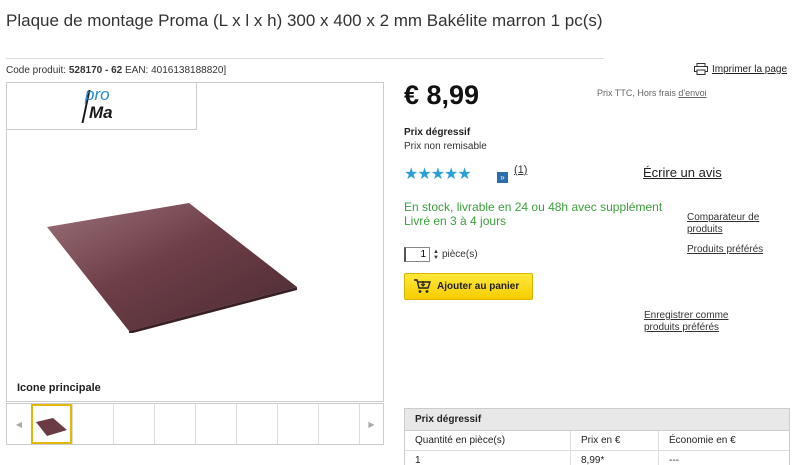  I want to click on product-price: € 8,99, so click(442, 95).